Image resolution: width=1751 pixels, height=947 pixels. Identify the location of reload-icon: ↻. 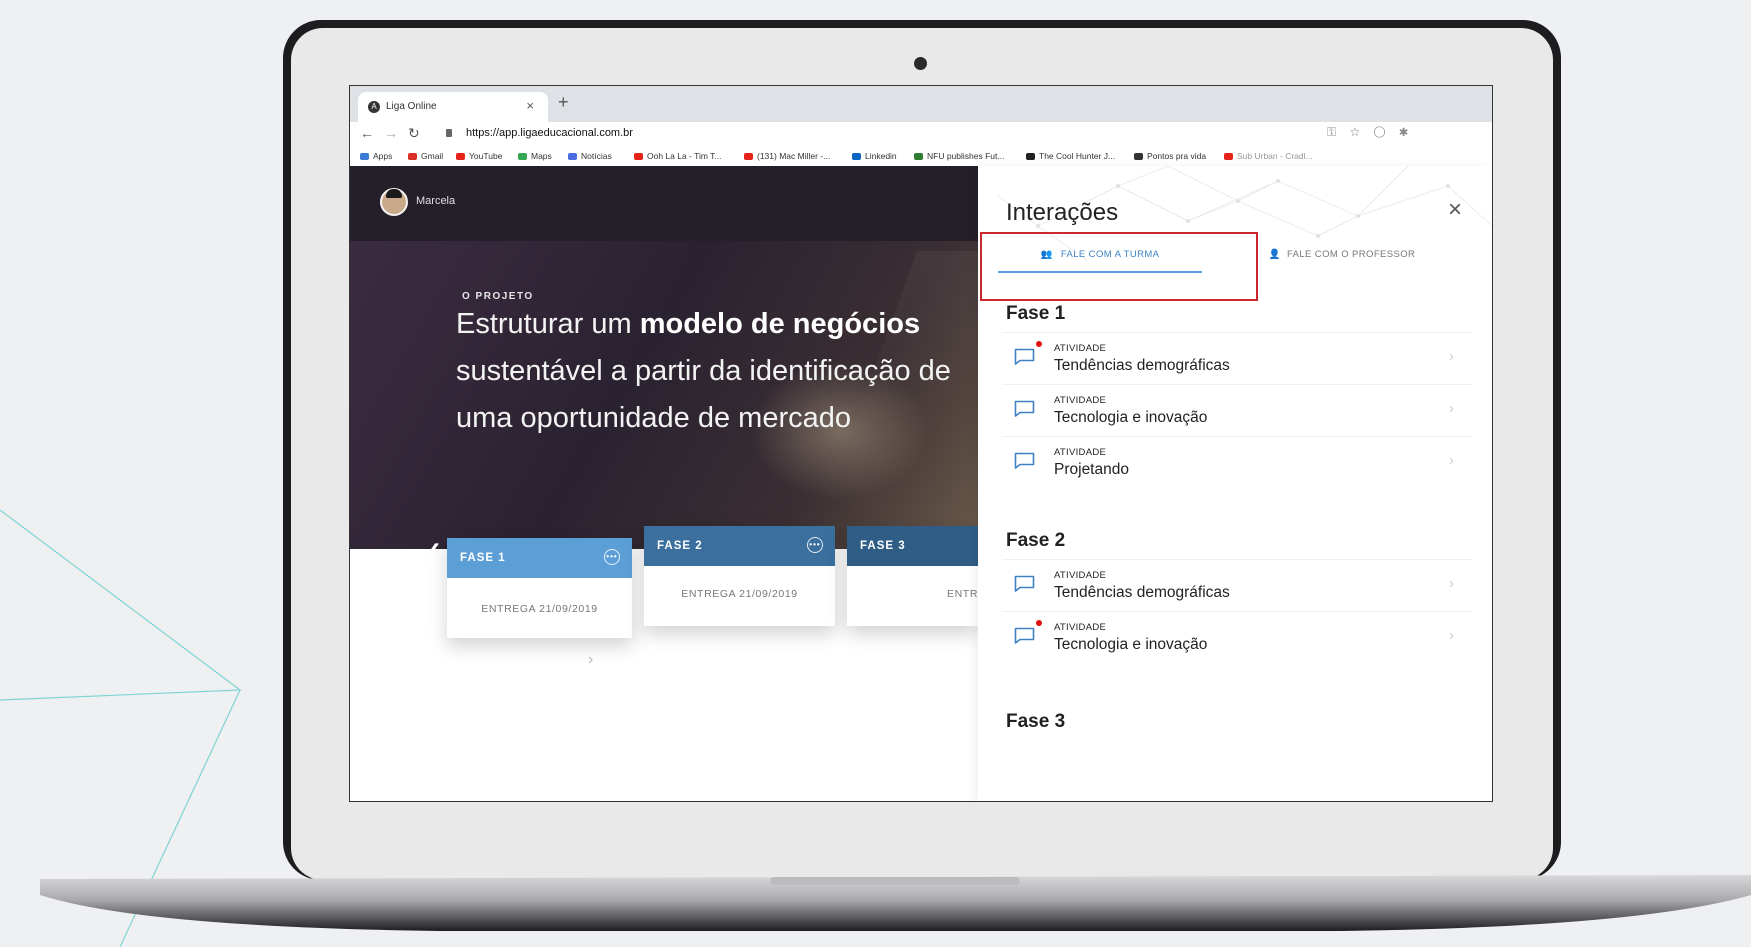
(414, 133).